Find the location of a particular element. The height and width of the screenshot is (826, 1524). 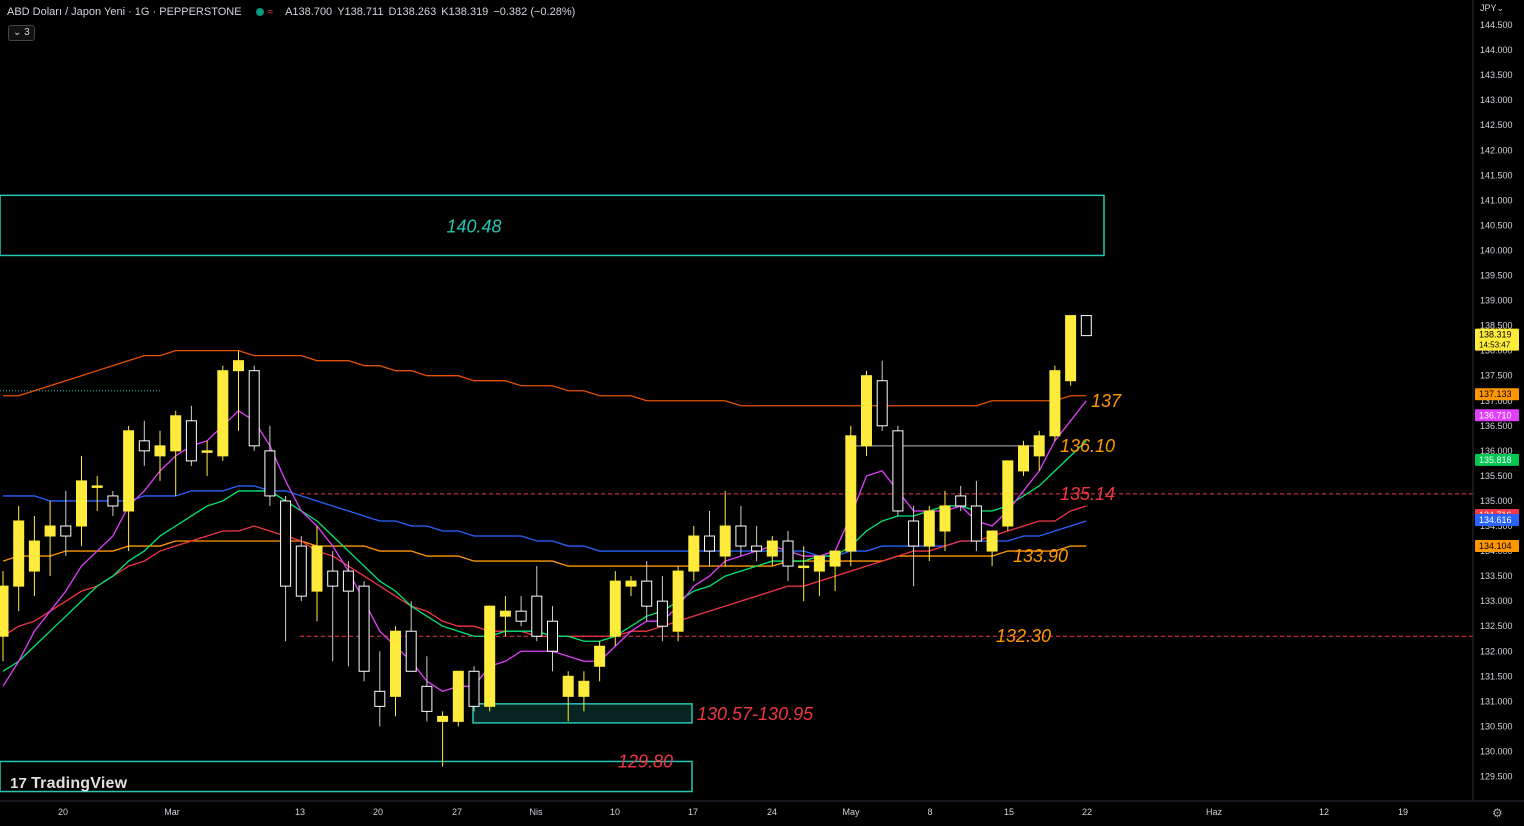

price-tick-label: 135.000 is located at coordinates (1496, 501).